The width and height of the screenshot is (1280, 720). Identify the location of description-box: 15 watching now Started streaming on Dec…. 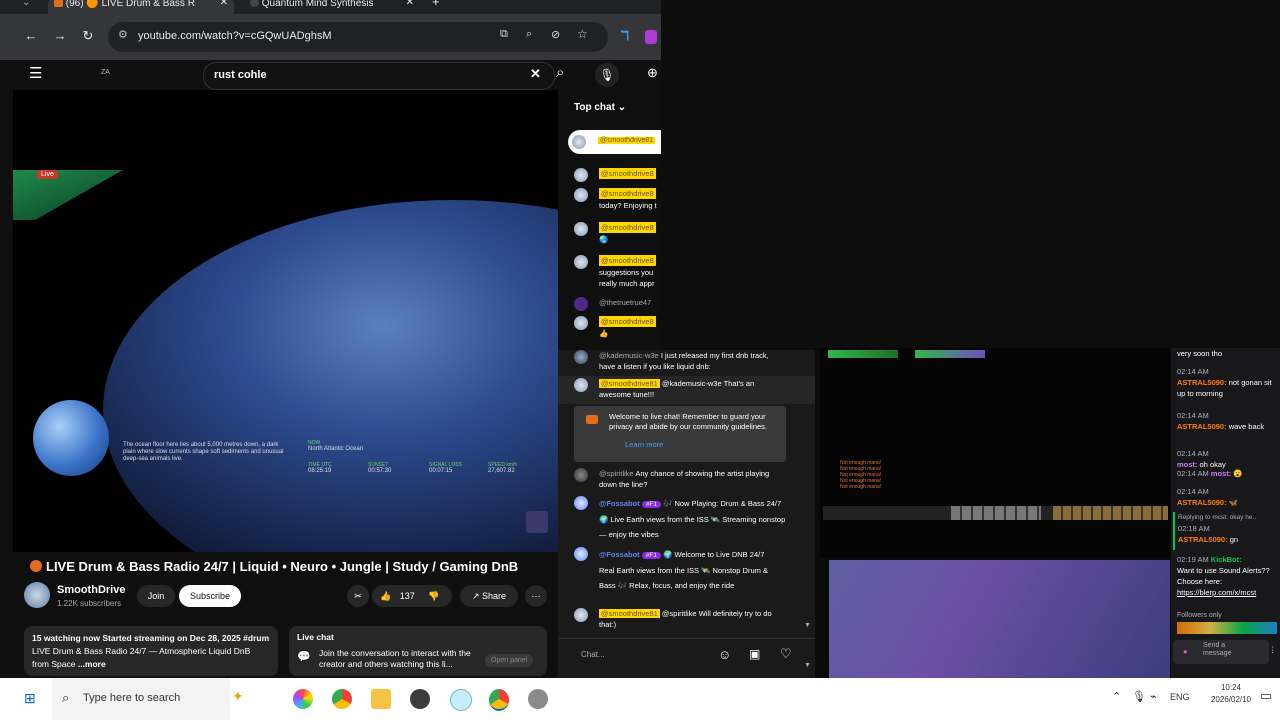
(151, 651).